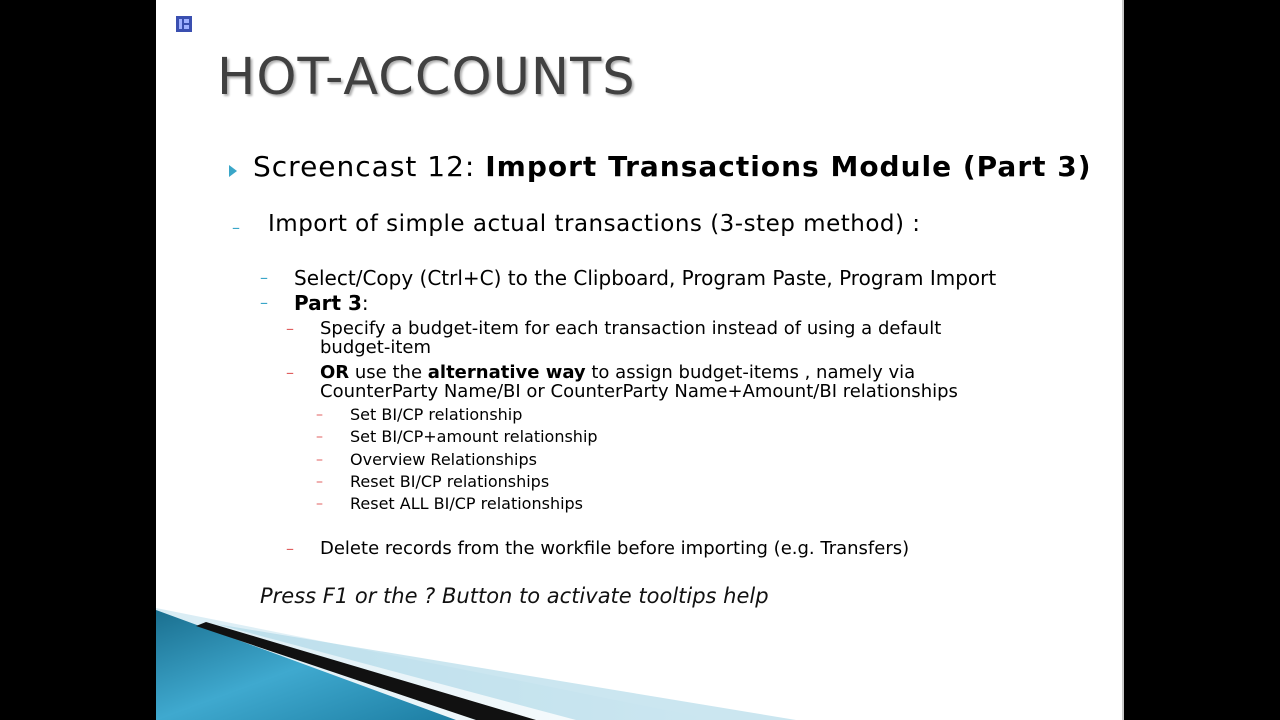 Image resolution: width=1280 pixels, height=720 pixels. What do you see at coordinates (476, 664) in the screenshot?
I see `slide-decoration` at bounding box center [476, 664].